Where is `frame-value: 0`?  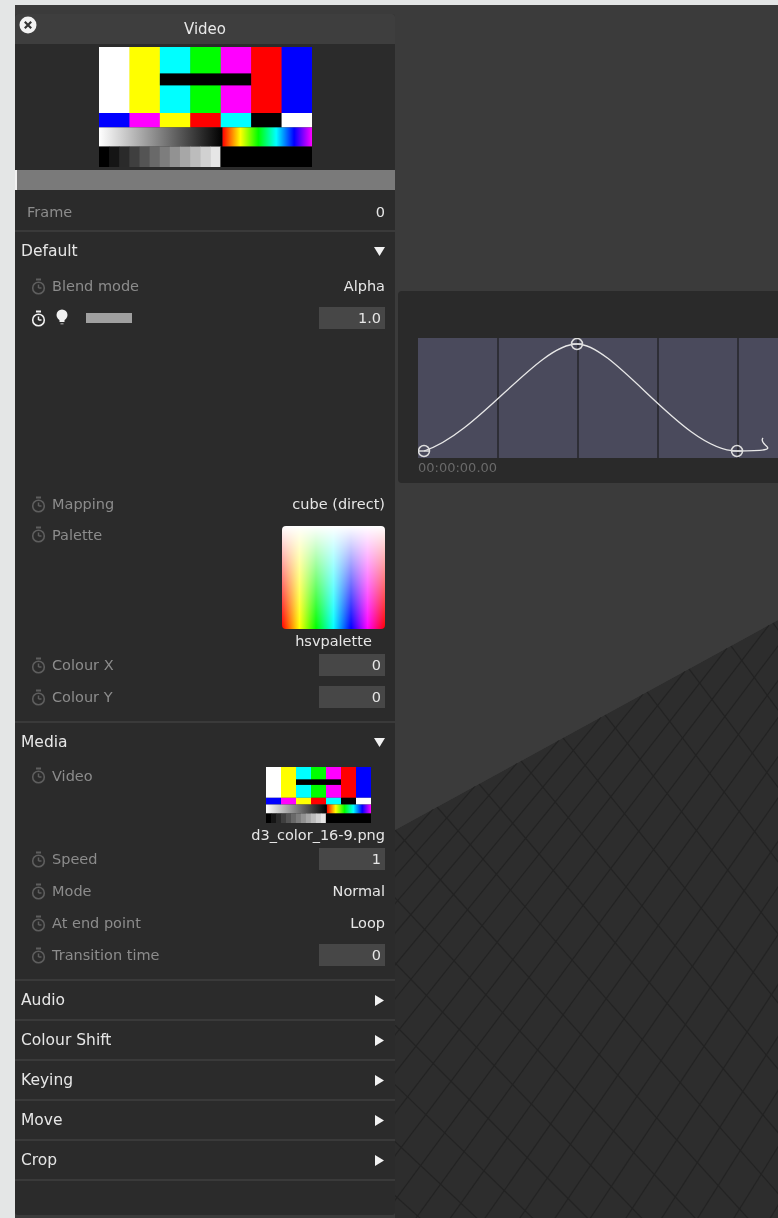
frame-value: 0 is located at coordinates (380, 212).